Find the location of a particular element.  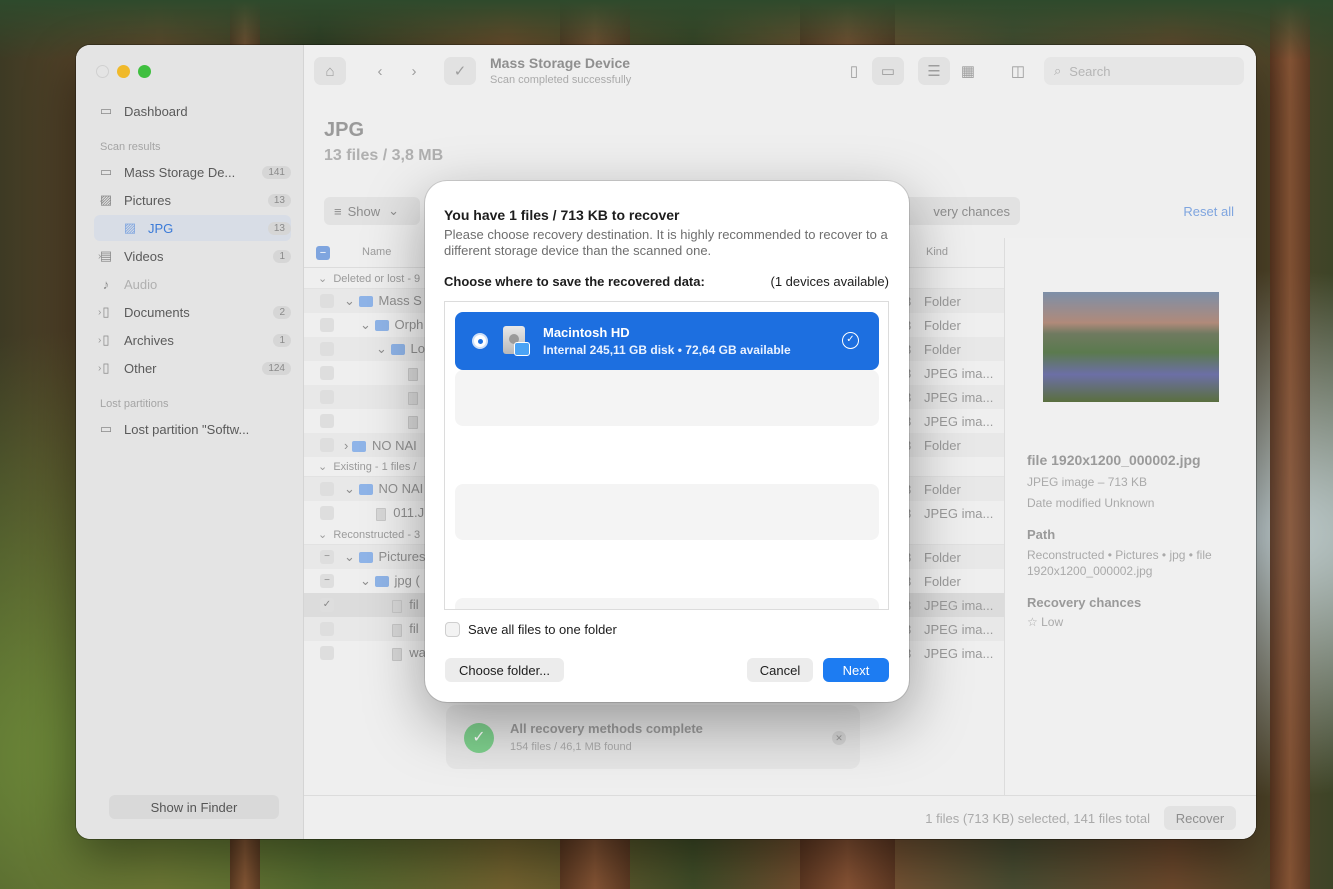

row-checkbox: ✓ is located at coordinates (327, 605).